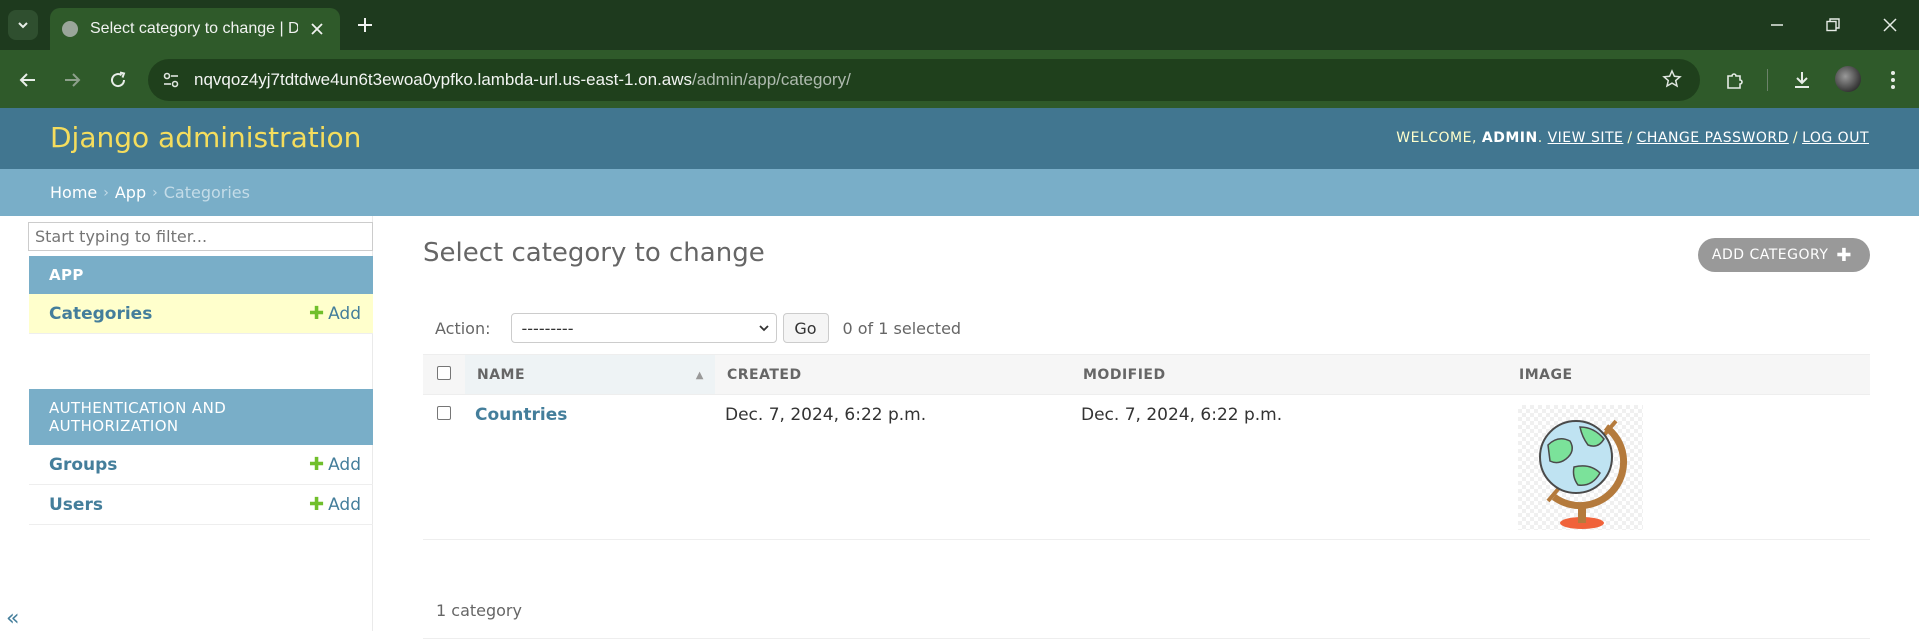 The image size is (1919, 639). What do you see at coordinates (12, 618) in the screenshot?
I see `sidebar-collapse-button: «` at bounding box center [12, 618].